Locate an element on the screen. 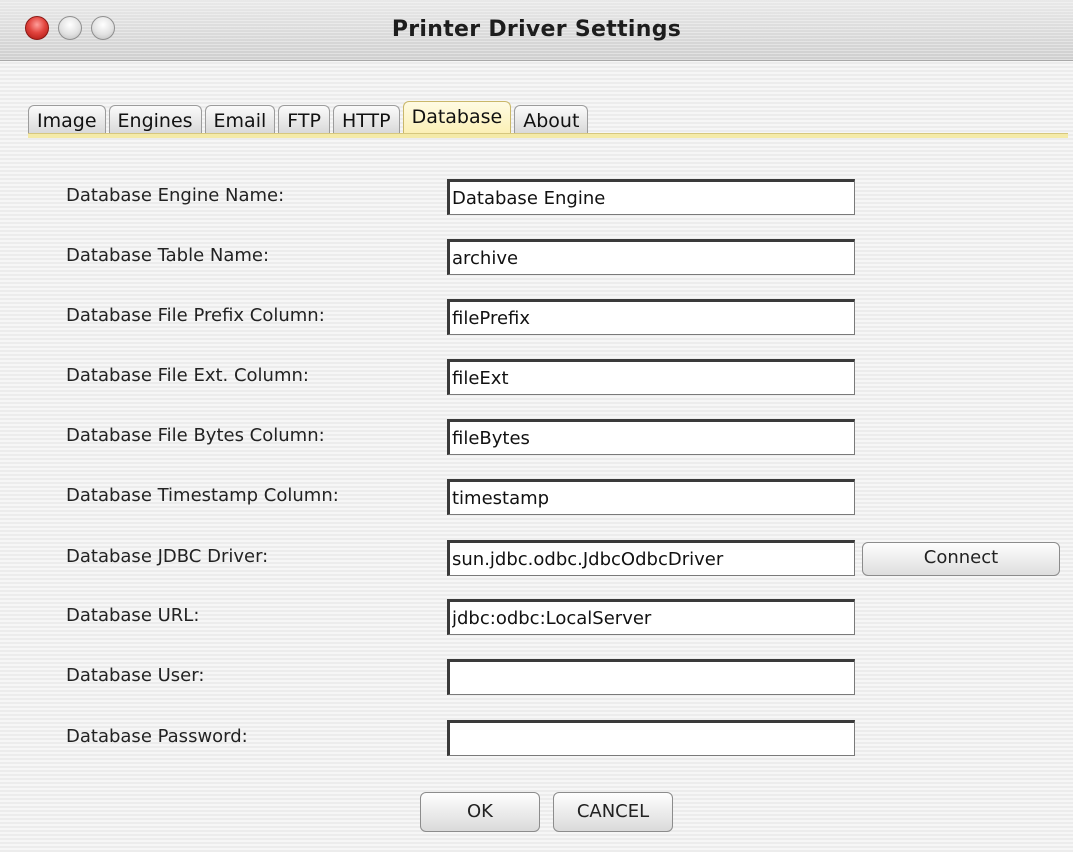 Image resolution: width=1073 pixels, height=852 pixels. table-name-row: Database Table Name: is located at coordinates (536, 259).